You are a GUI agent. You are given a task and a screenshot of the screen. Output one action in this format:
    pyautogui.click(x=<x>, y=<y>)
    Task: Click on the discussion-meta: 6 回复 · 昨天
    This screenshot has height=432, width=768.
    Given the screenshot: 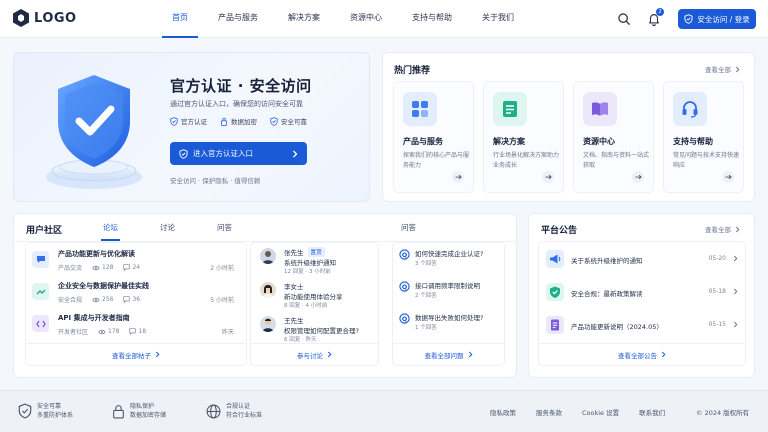 What is the action you would take?
    pyautogui.click(x=300, y=340)
    